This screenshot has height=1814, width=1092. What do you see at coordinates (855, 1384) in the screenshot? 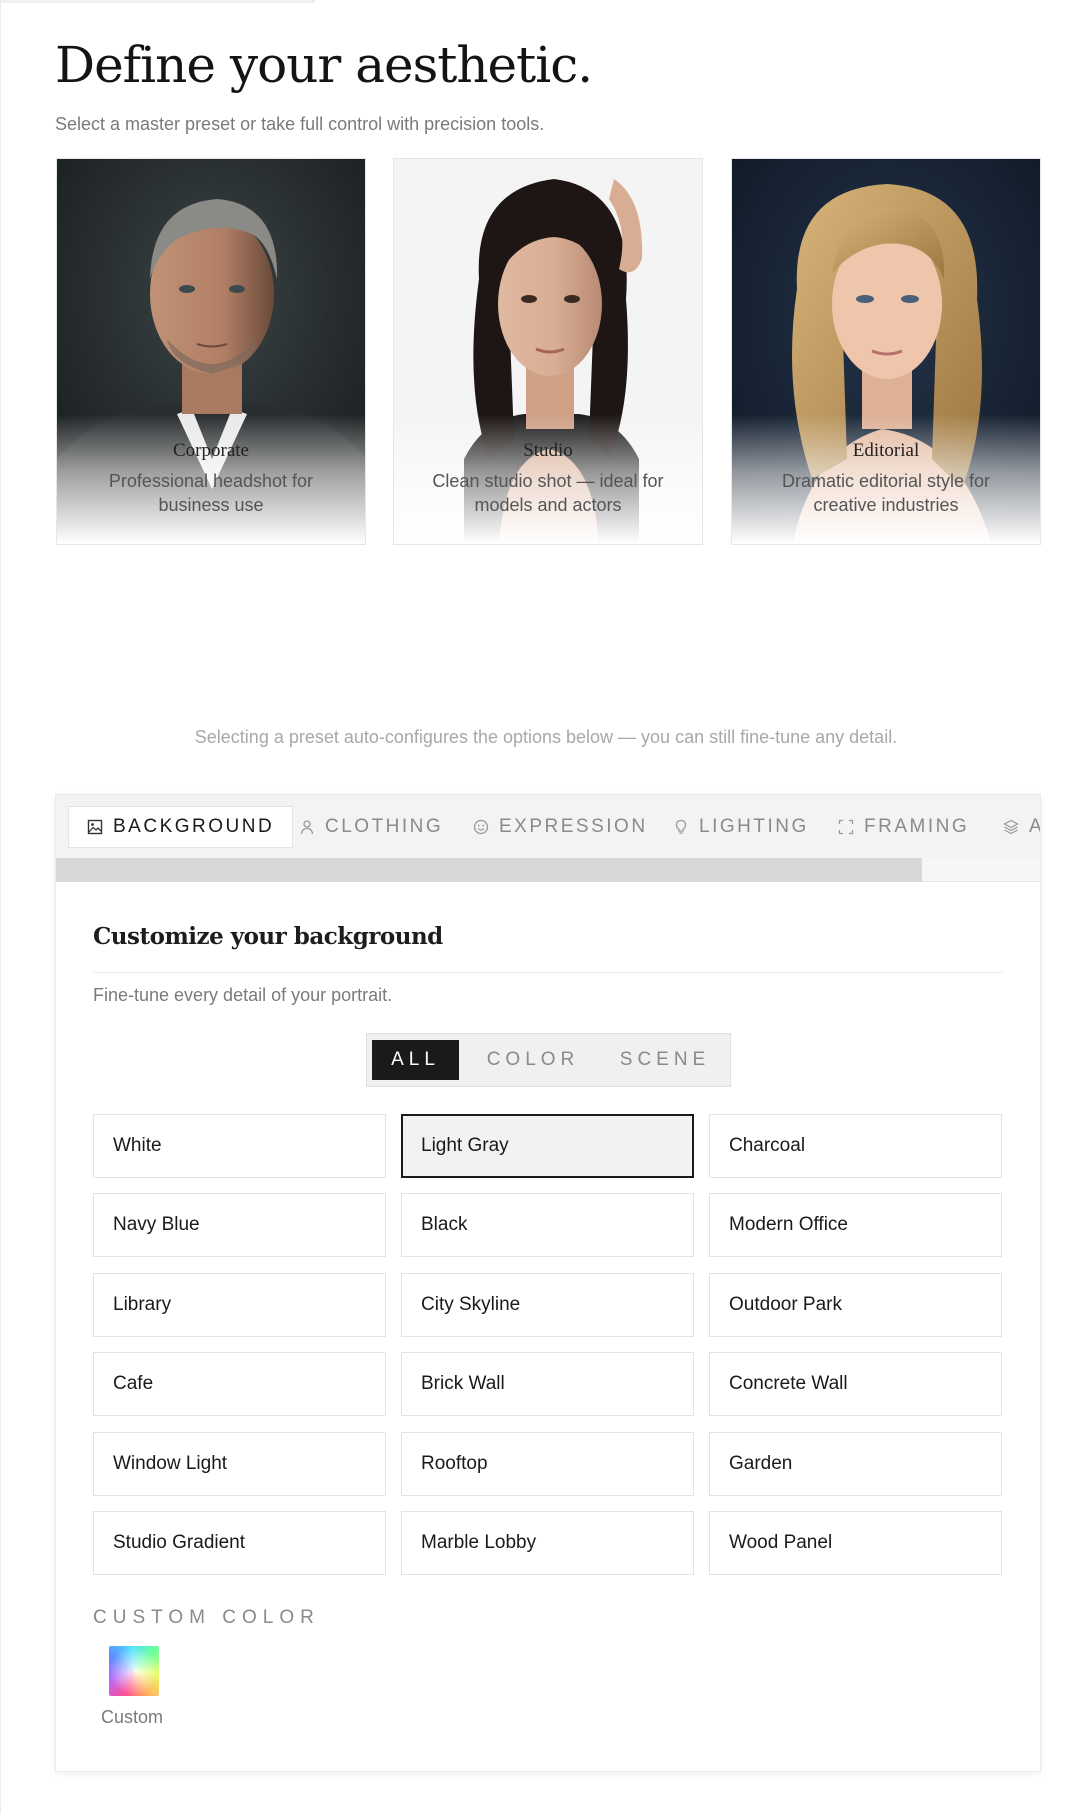
I see `option-concrete-wall: Concrete Wall` at bounding box center [855, 1384].